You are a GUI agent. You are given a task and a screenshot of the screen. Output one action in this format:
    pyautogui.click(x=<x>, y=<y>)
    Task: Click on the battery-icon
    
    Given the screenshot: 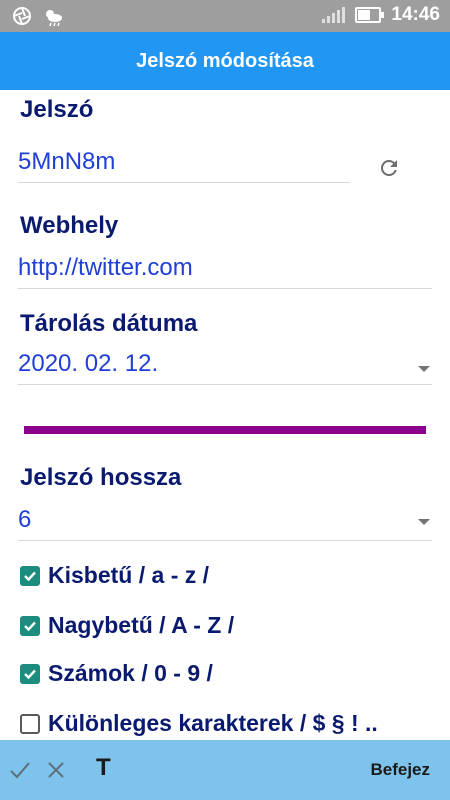 What is the action you would take?
    pyautogui.click(x=370, y=15)
    